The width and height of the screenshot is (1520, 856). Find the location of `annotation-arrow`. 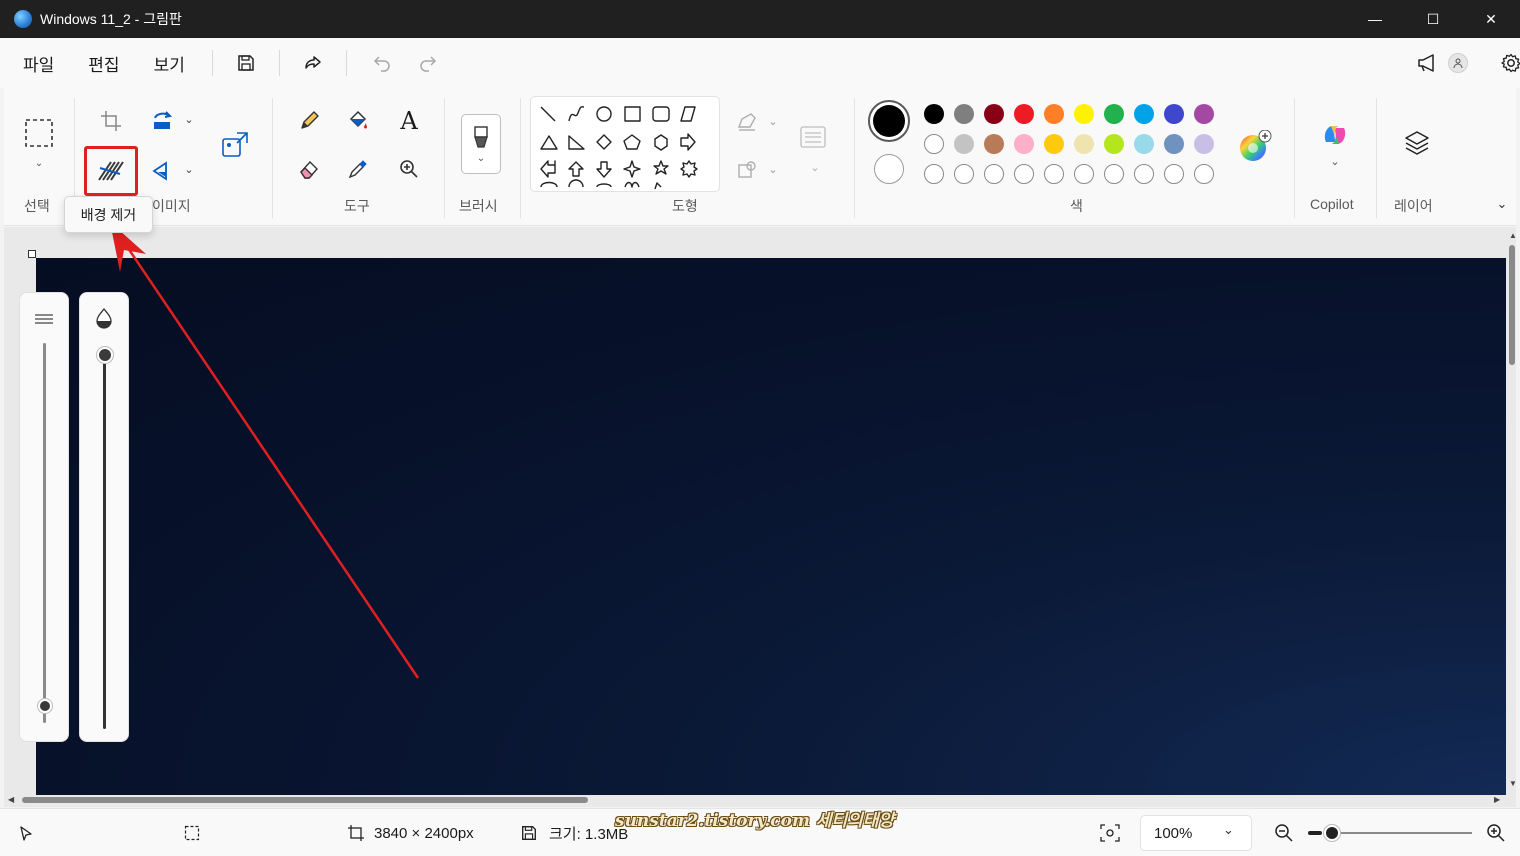

annotation-arrow is located at coordinates (265, 450).